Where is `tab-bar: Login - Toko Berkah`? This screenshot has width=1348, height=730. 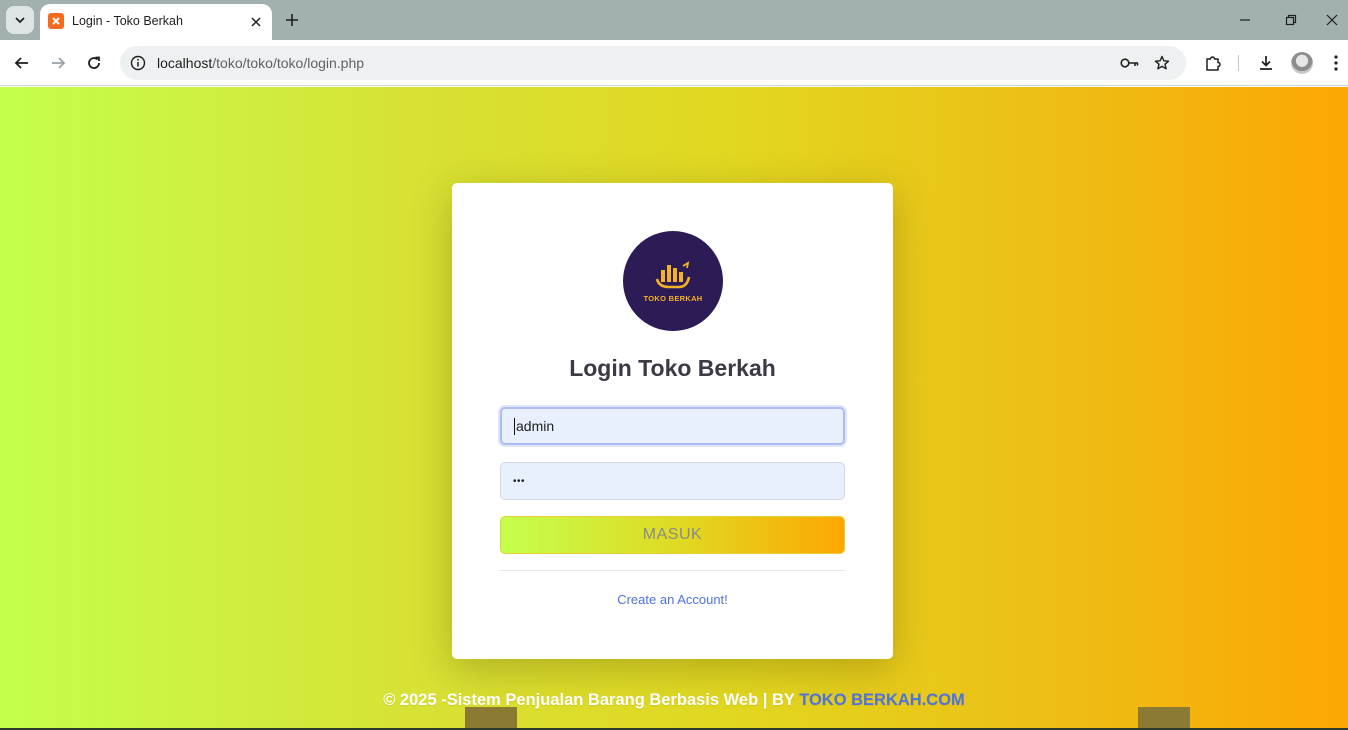
tab-bar: Login - Toko Berkah is located at coordinates (674, 20).